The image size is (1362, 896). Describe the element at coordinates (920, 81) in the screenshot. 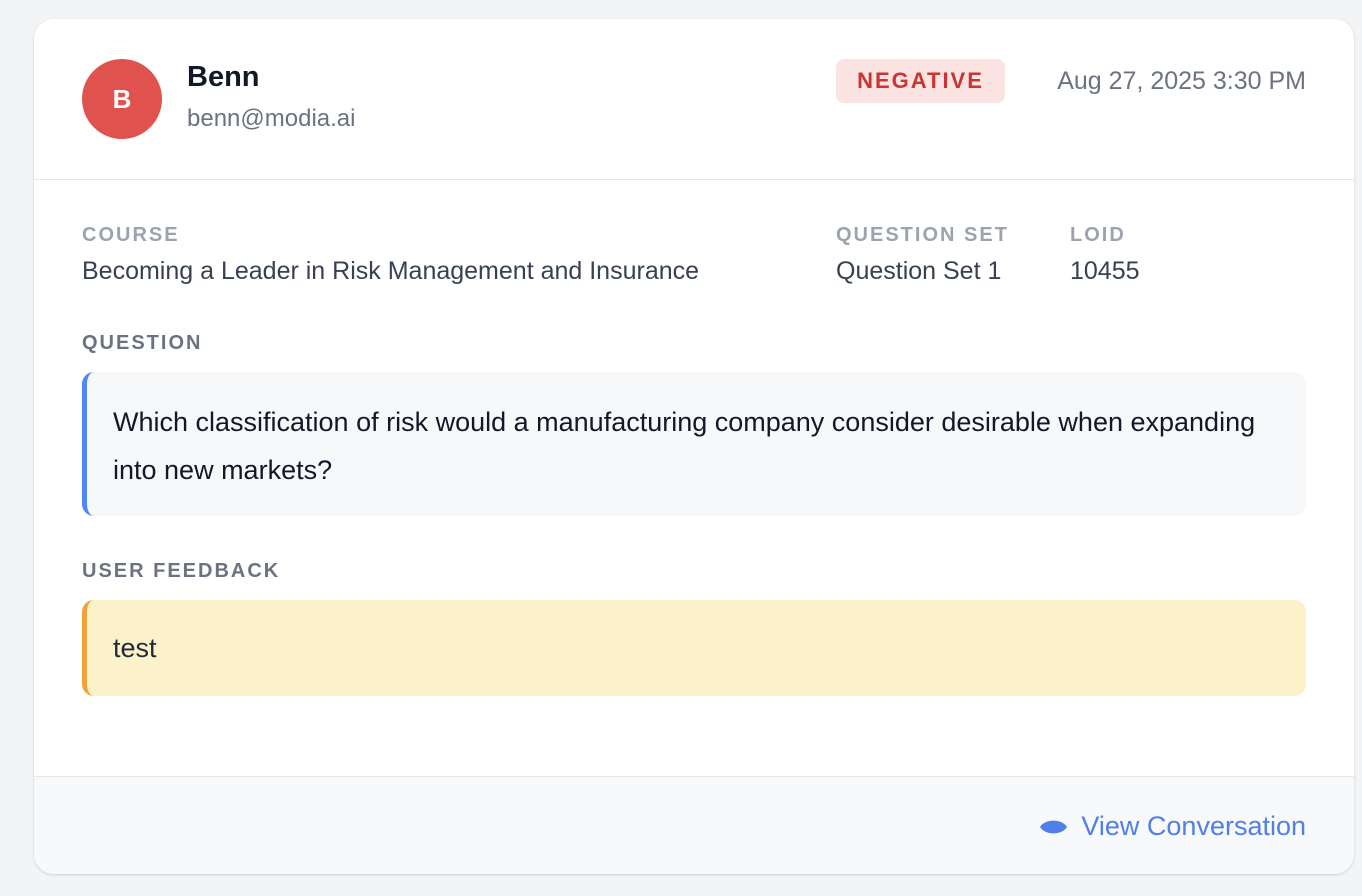

I see `sentiment-badge: NEGATIVE` at that location.